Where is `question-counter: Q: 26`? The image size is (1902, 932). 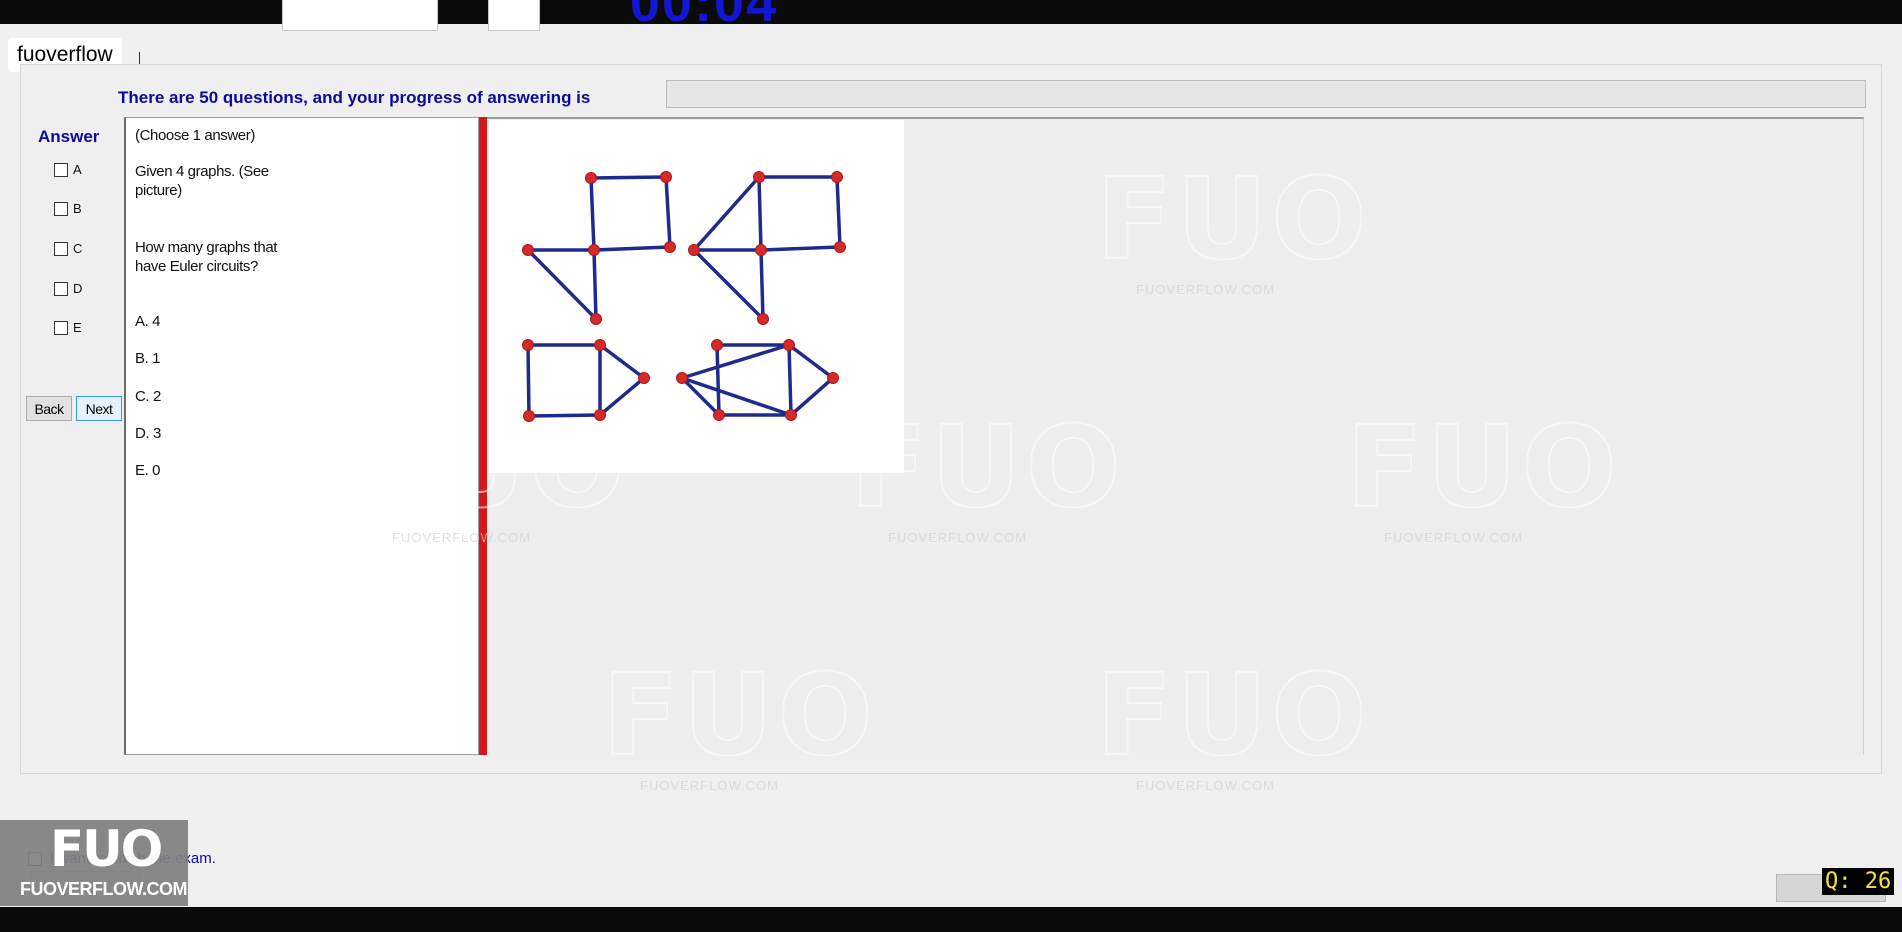
question-counter: Q: 26 is located at coordinates (1858, 881).